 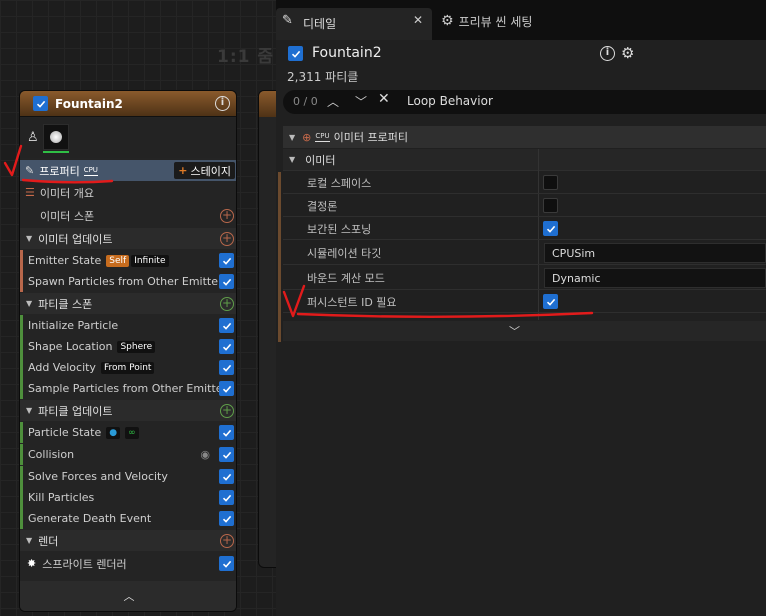 I want to click on emitter-spawn-row: 이미터 스폰 +, so click(x=128, y=215).